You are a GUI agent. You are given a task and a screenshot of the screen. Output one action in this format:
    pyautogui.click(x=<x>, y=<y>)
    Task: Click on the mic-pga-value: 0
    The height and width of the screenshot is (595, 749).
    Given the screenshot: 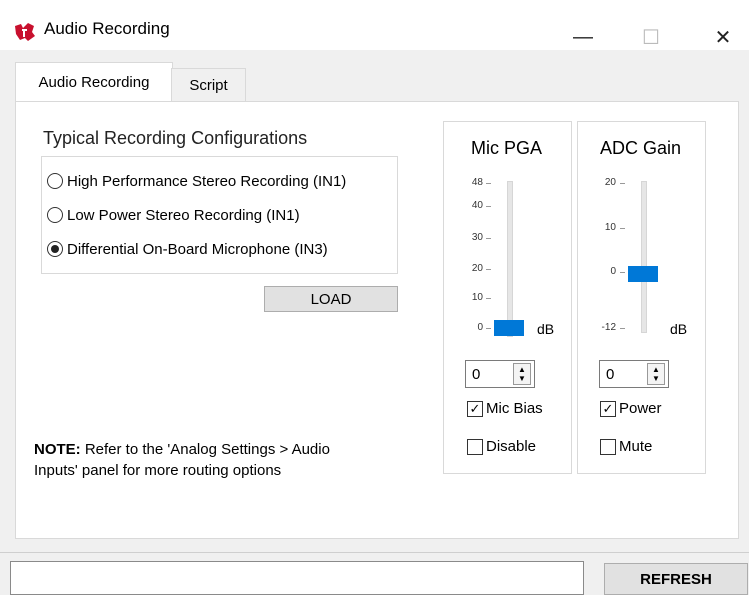 What is the action you would take?
    pyautogui.click(x=489, y=374)
    